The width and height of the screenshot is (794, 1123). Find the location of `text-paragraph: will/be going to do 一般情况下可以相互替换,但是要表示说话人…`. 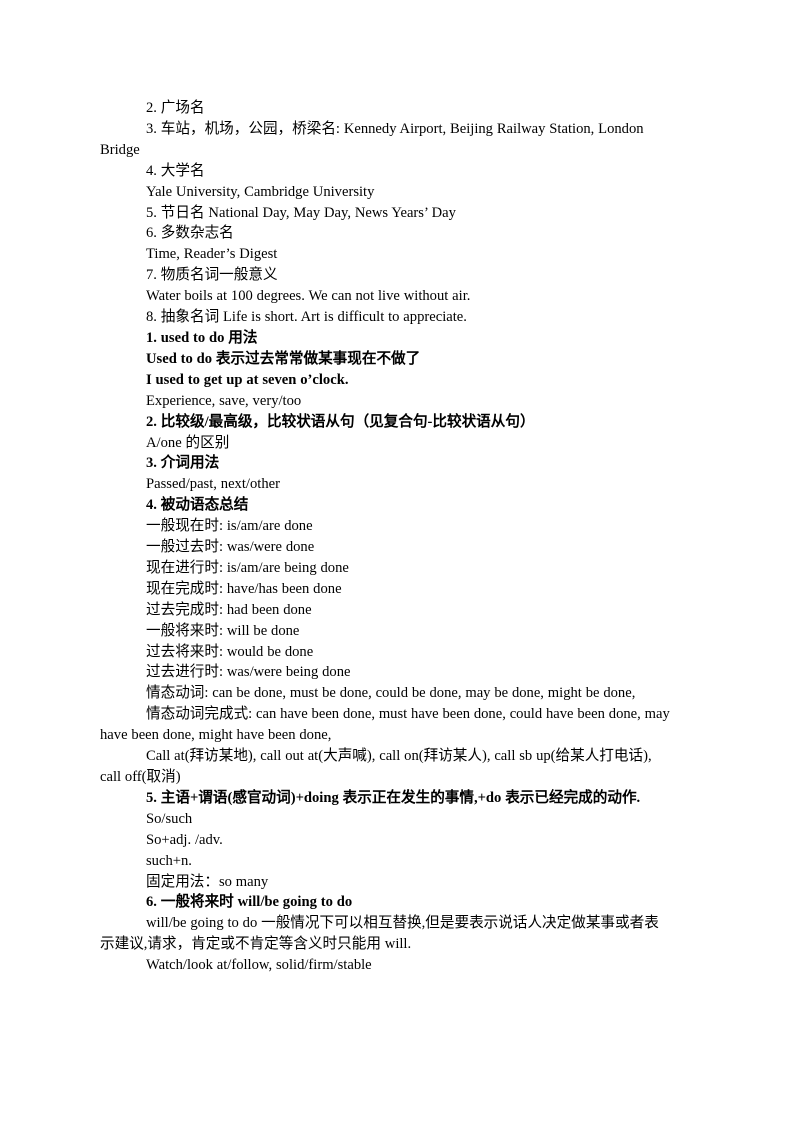

text-paragraph: will/be going to do 一般情况下可以相互替换,但是要表示说话人… is located at coordinates (379, 934).